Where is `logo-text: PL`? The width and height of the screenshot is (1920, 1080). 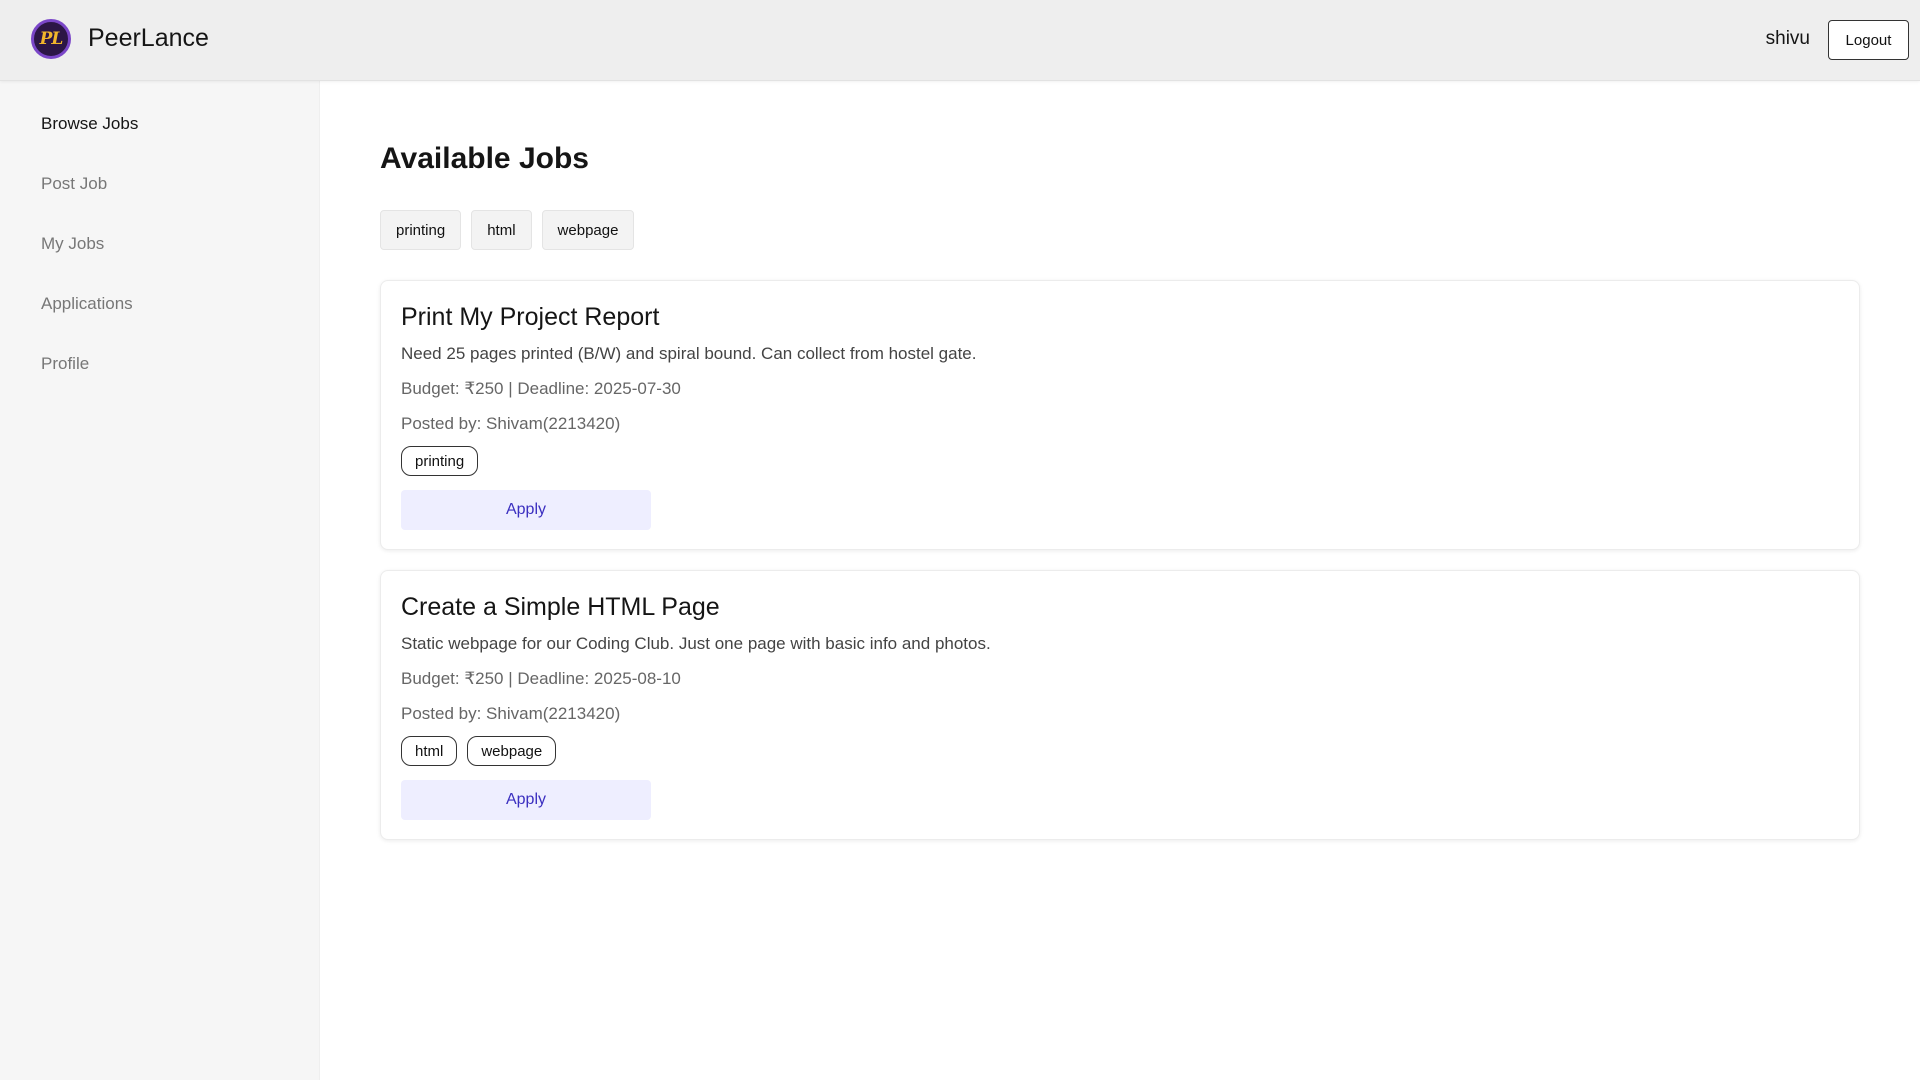
logo-text: PL is located at coordinates (51, 39).